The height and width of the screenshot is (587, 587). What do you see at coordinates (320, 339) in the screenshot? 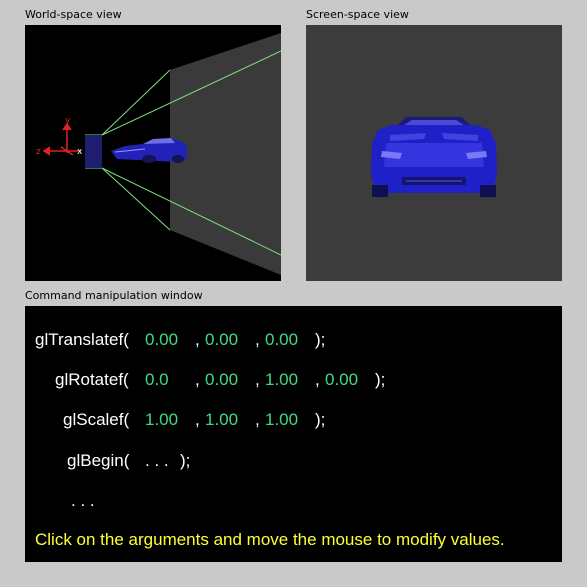
I see `translate-close: );` at bounding box center [320, 339].